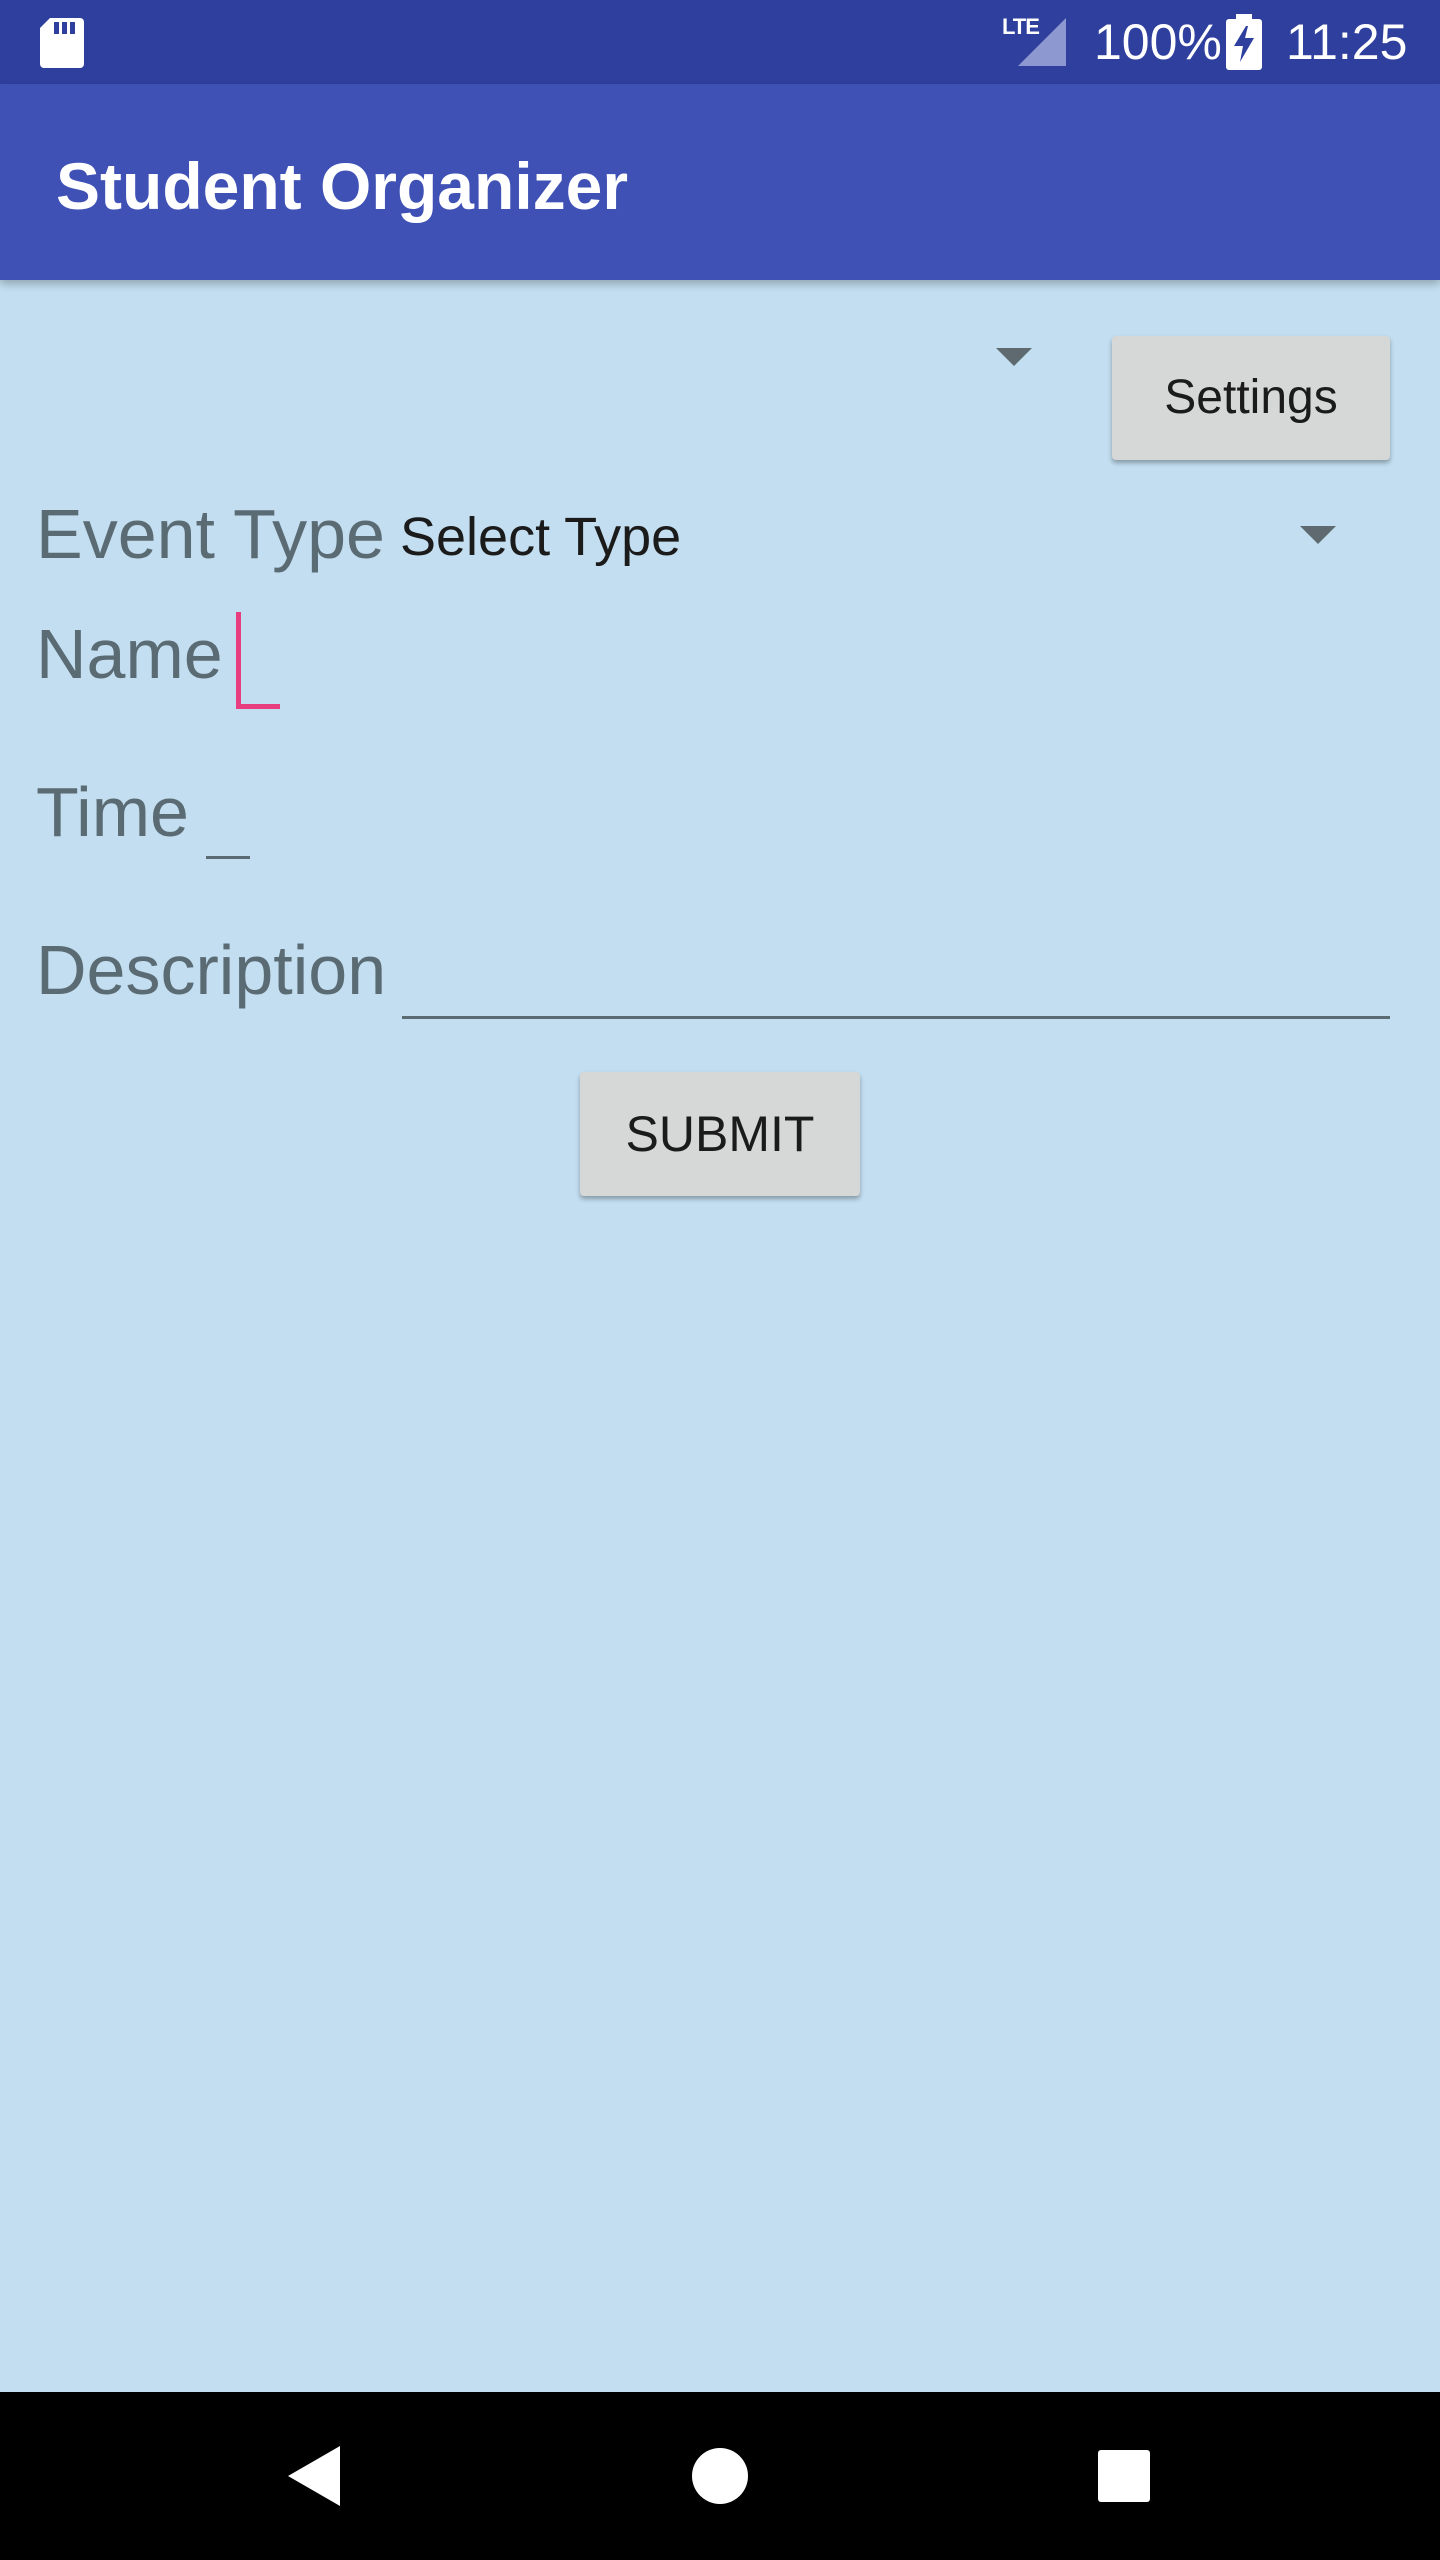 The image size is (1440, 2560). I want to click on navigation-bar, so click(720, 2476).